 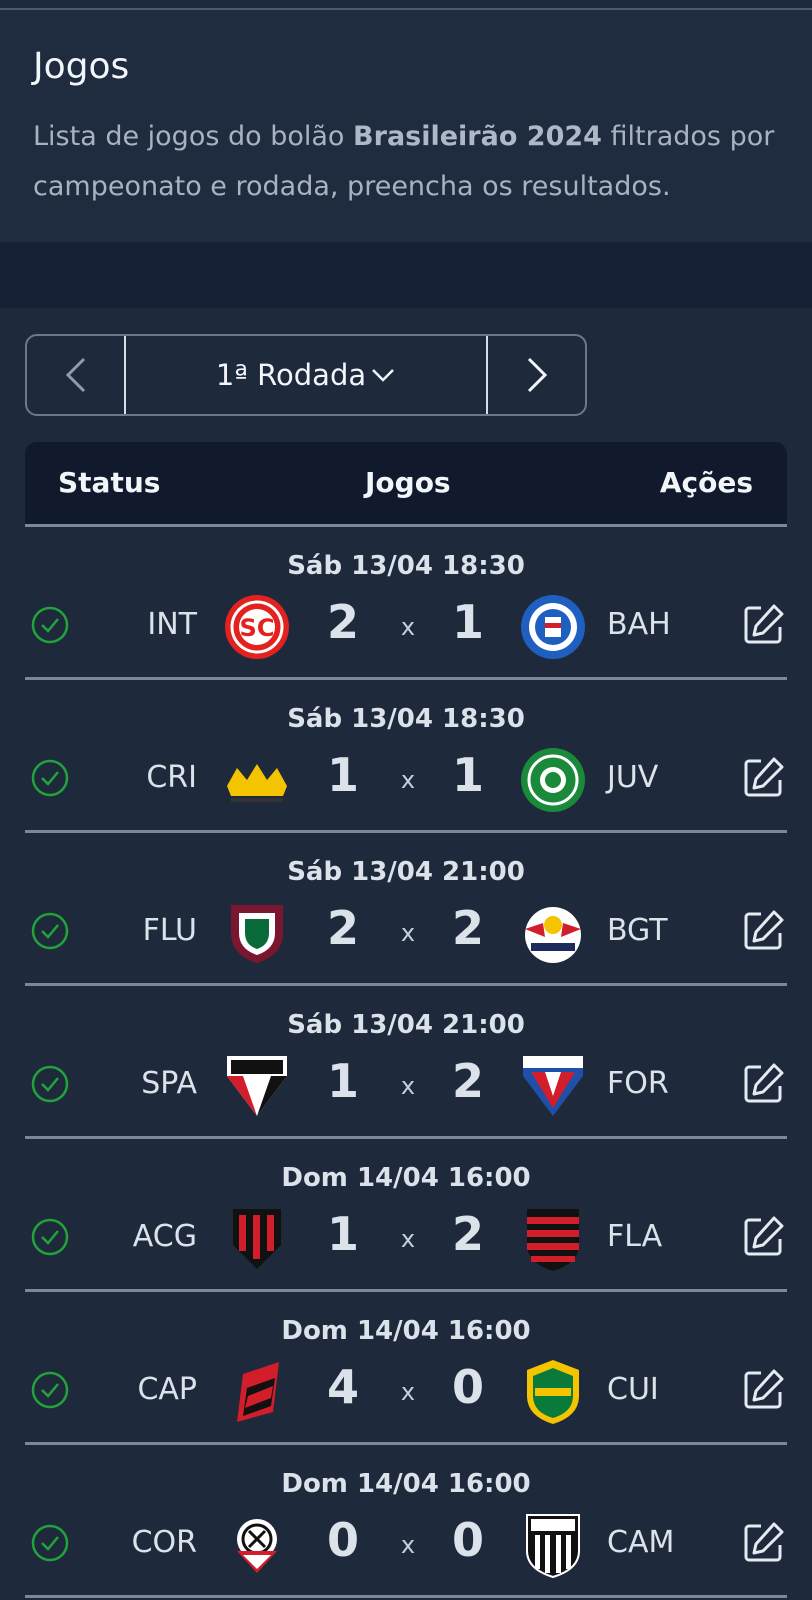 I want to click on chevron-right-icon, so click(x=537, y=375).